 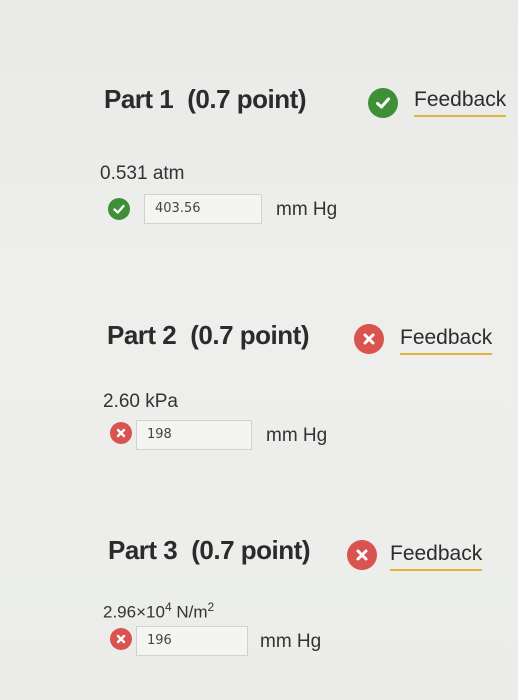 What do you see at coordinates (192, 641) in the screenshot?
I see `part-3-answer-input: 196` at bounding box center [192, 641].